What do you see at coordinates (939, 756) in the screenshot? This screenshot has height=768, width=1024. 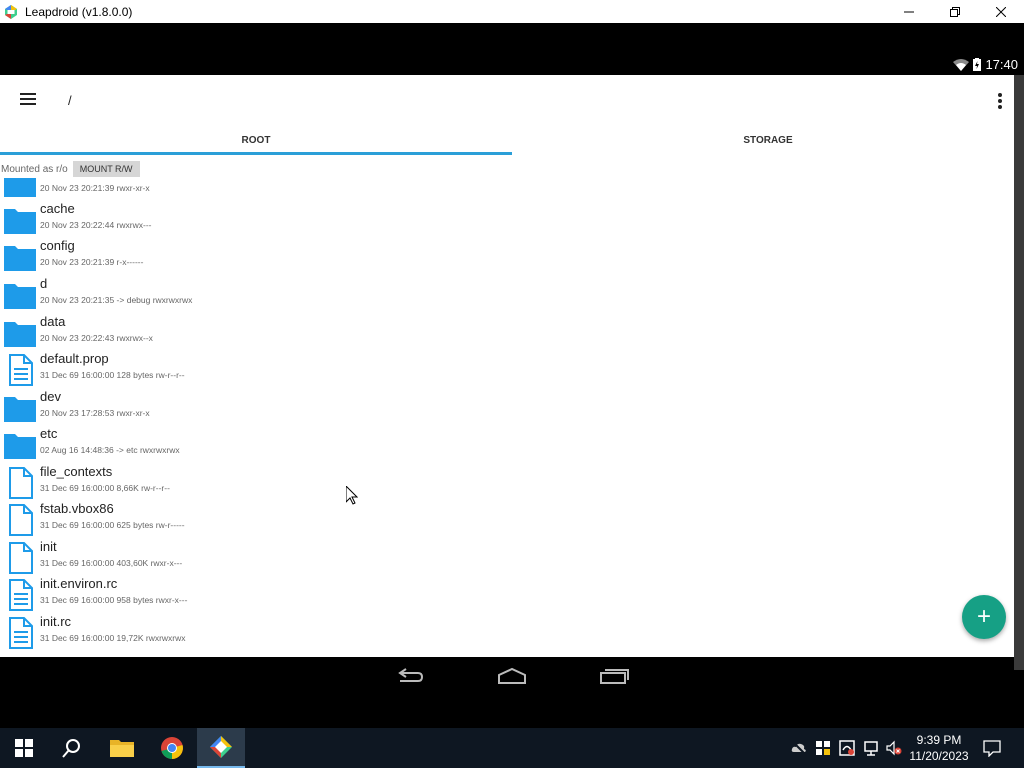 I see `clock-date: 11/20/2023` at bounding box center [939, 756].